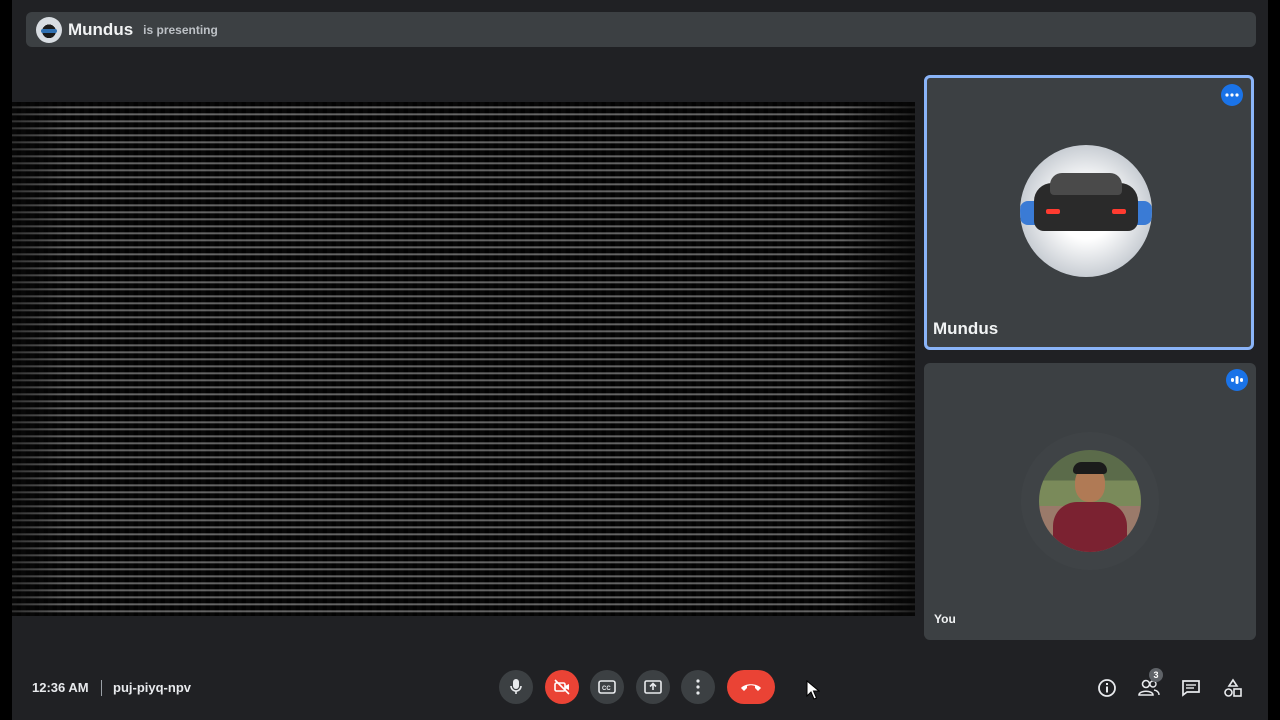 This screenshot has width=1280, height=720. What do you see at coordinates (60, 687) in the screenshot?
I see `meeting-time: 12:36 AM` at bounding box center [60, 687].